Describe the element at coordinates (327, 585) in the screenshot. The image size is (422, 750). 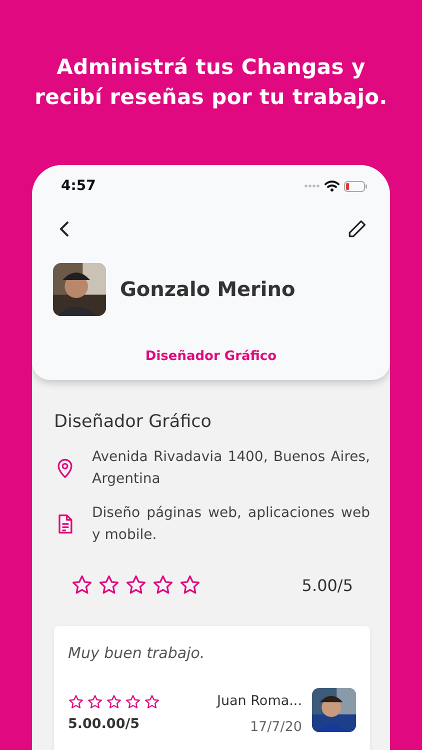
I see `rating-score: 5.00/5` at that location.